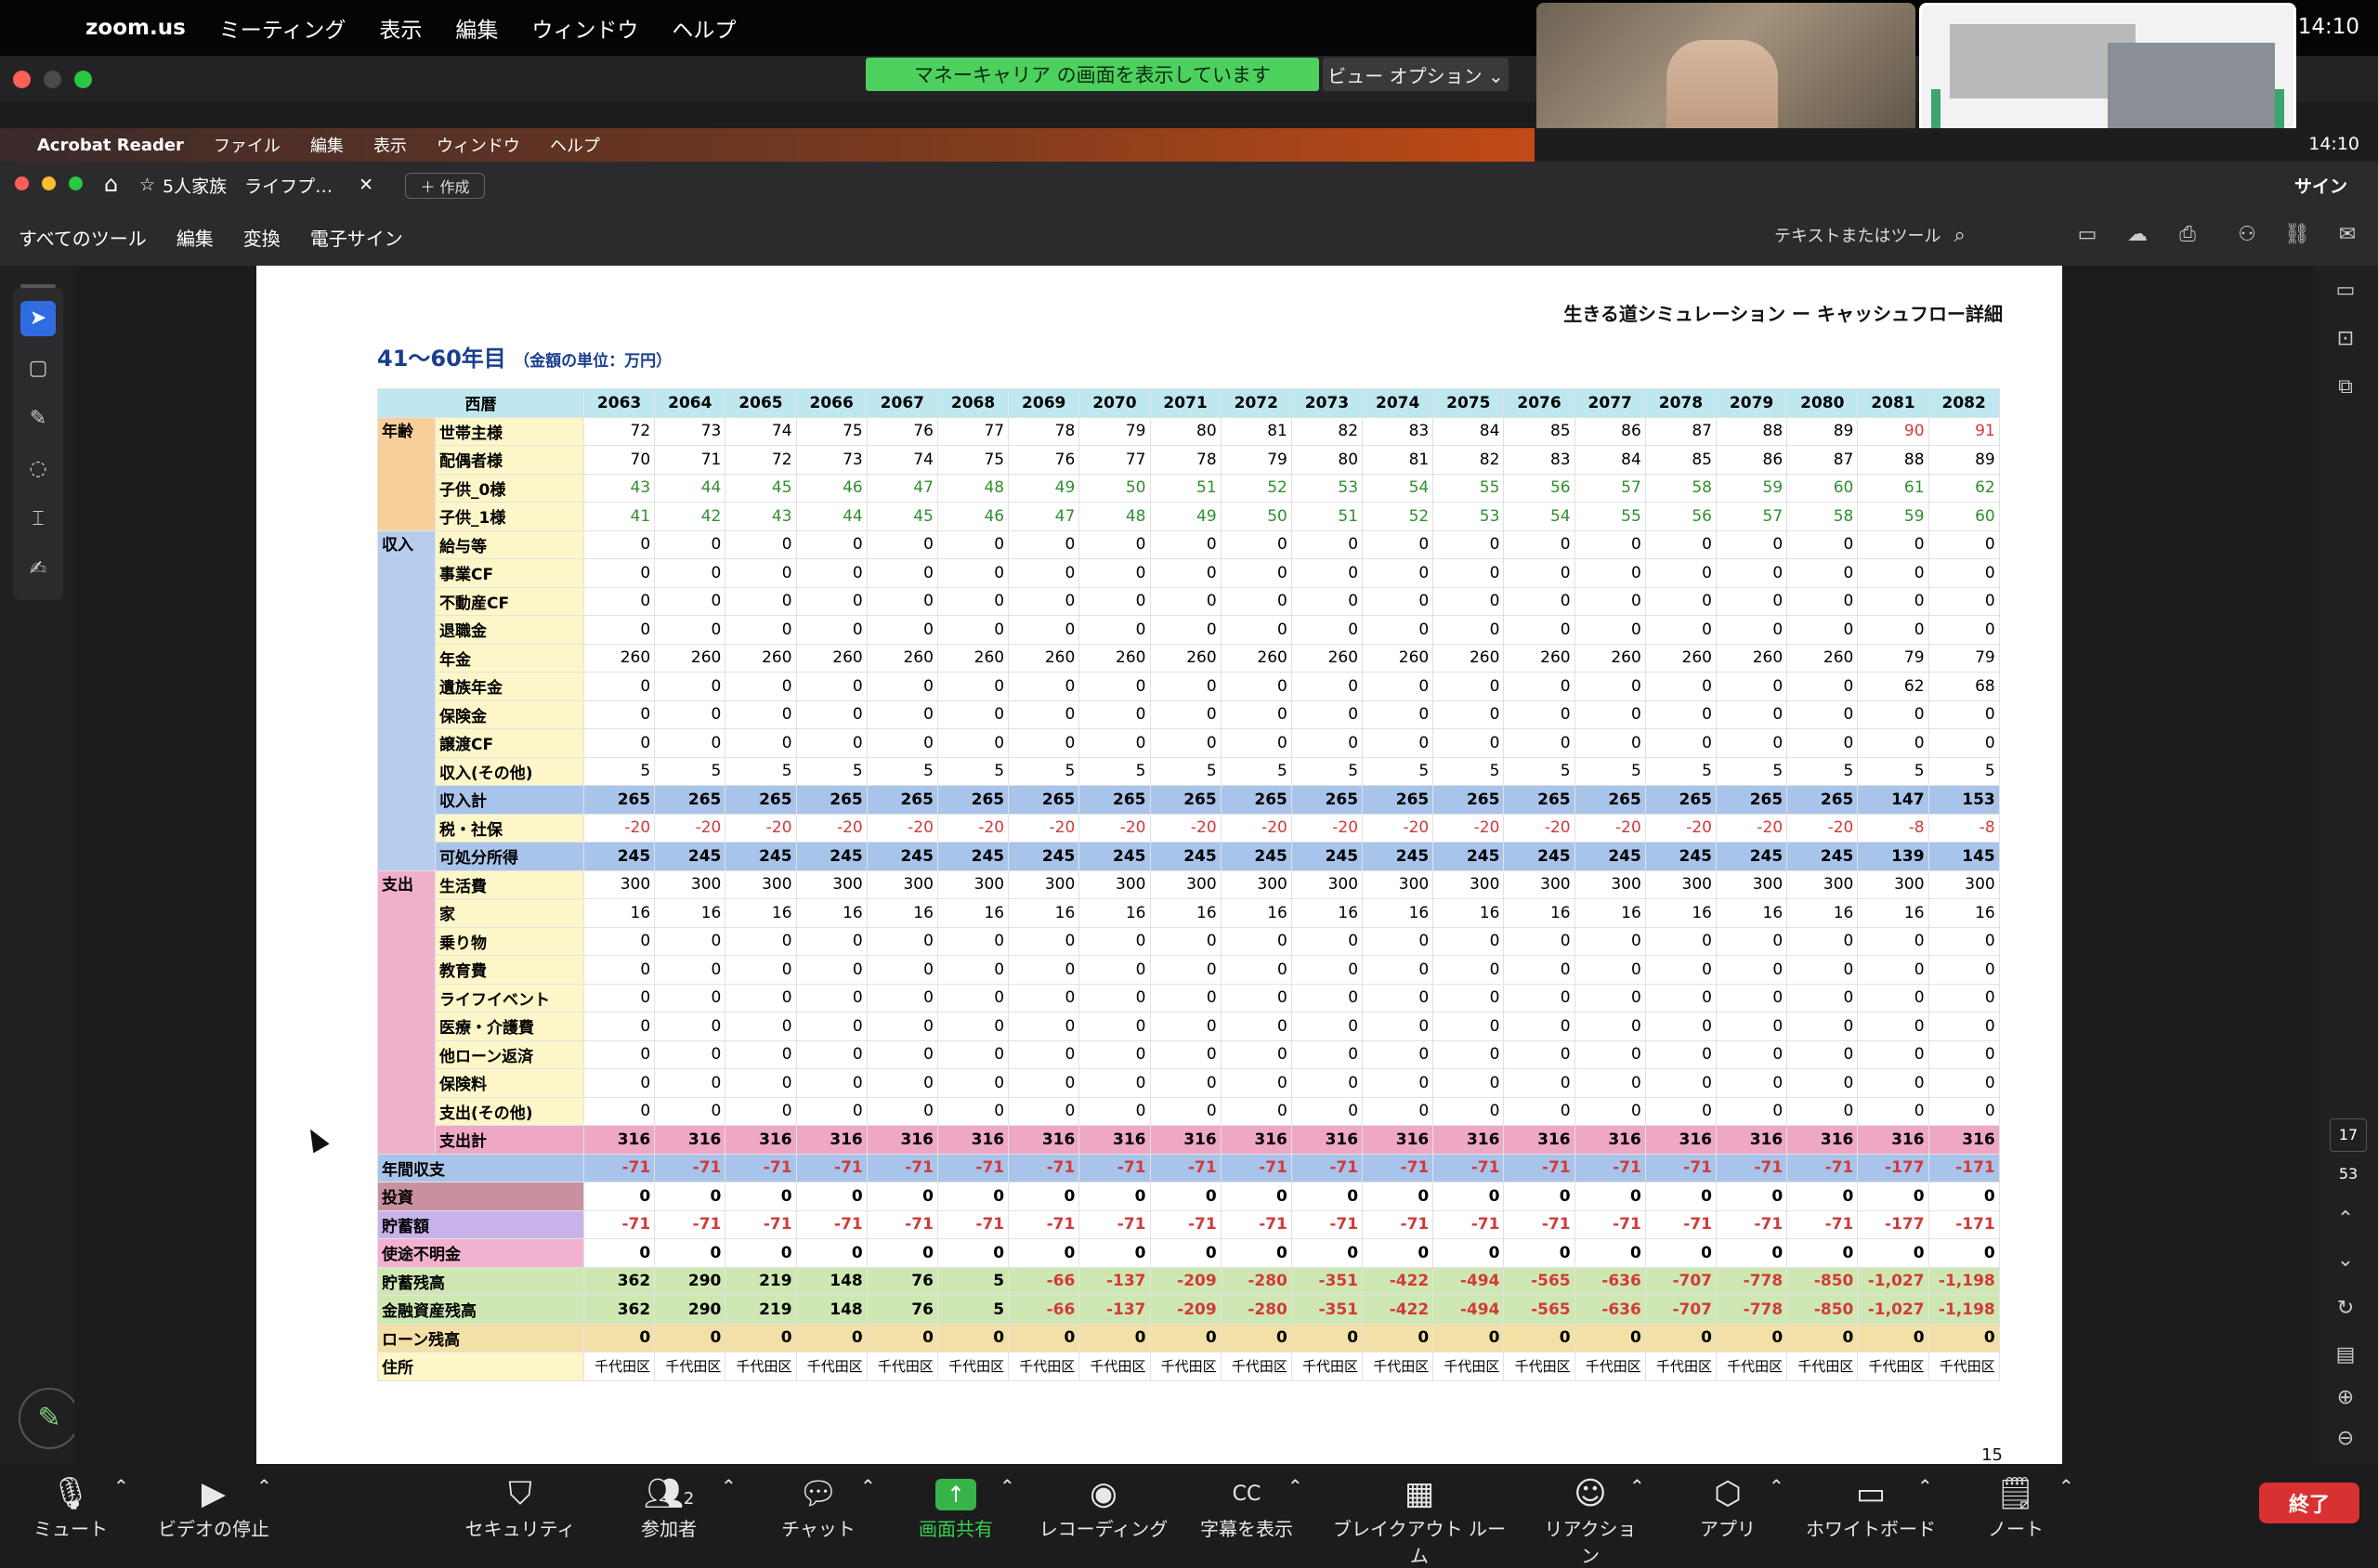  Describe the element at coordinates (262, 237) in the screenshot. I see `convert-tool-button: 変換` at that location.